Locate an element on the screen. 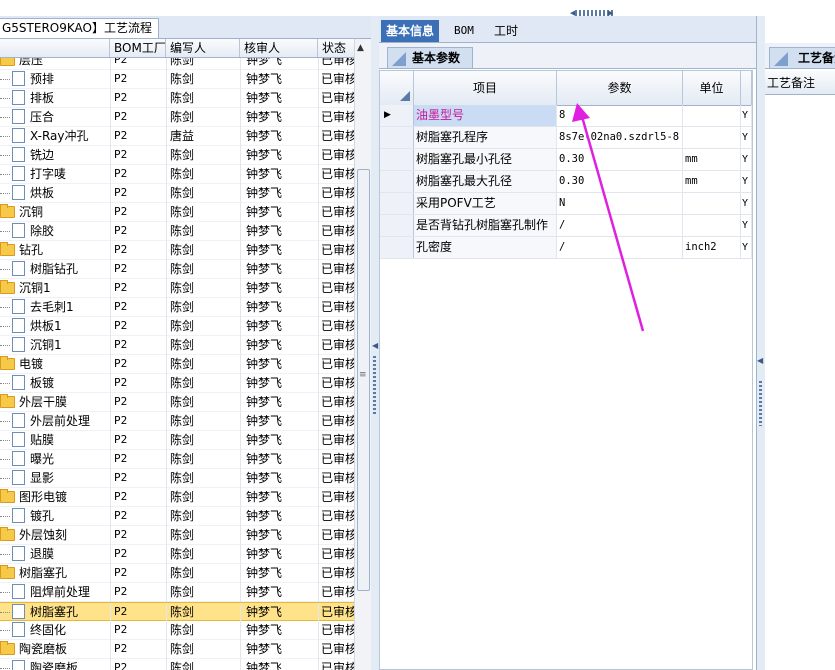  tree-row-label: 压合 is located at coordinates (42, 117).